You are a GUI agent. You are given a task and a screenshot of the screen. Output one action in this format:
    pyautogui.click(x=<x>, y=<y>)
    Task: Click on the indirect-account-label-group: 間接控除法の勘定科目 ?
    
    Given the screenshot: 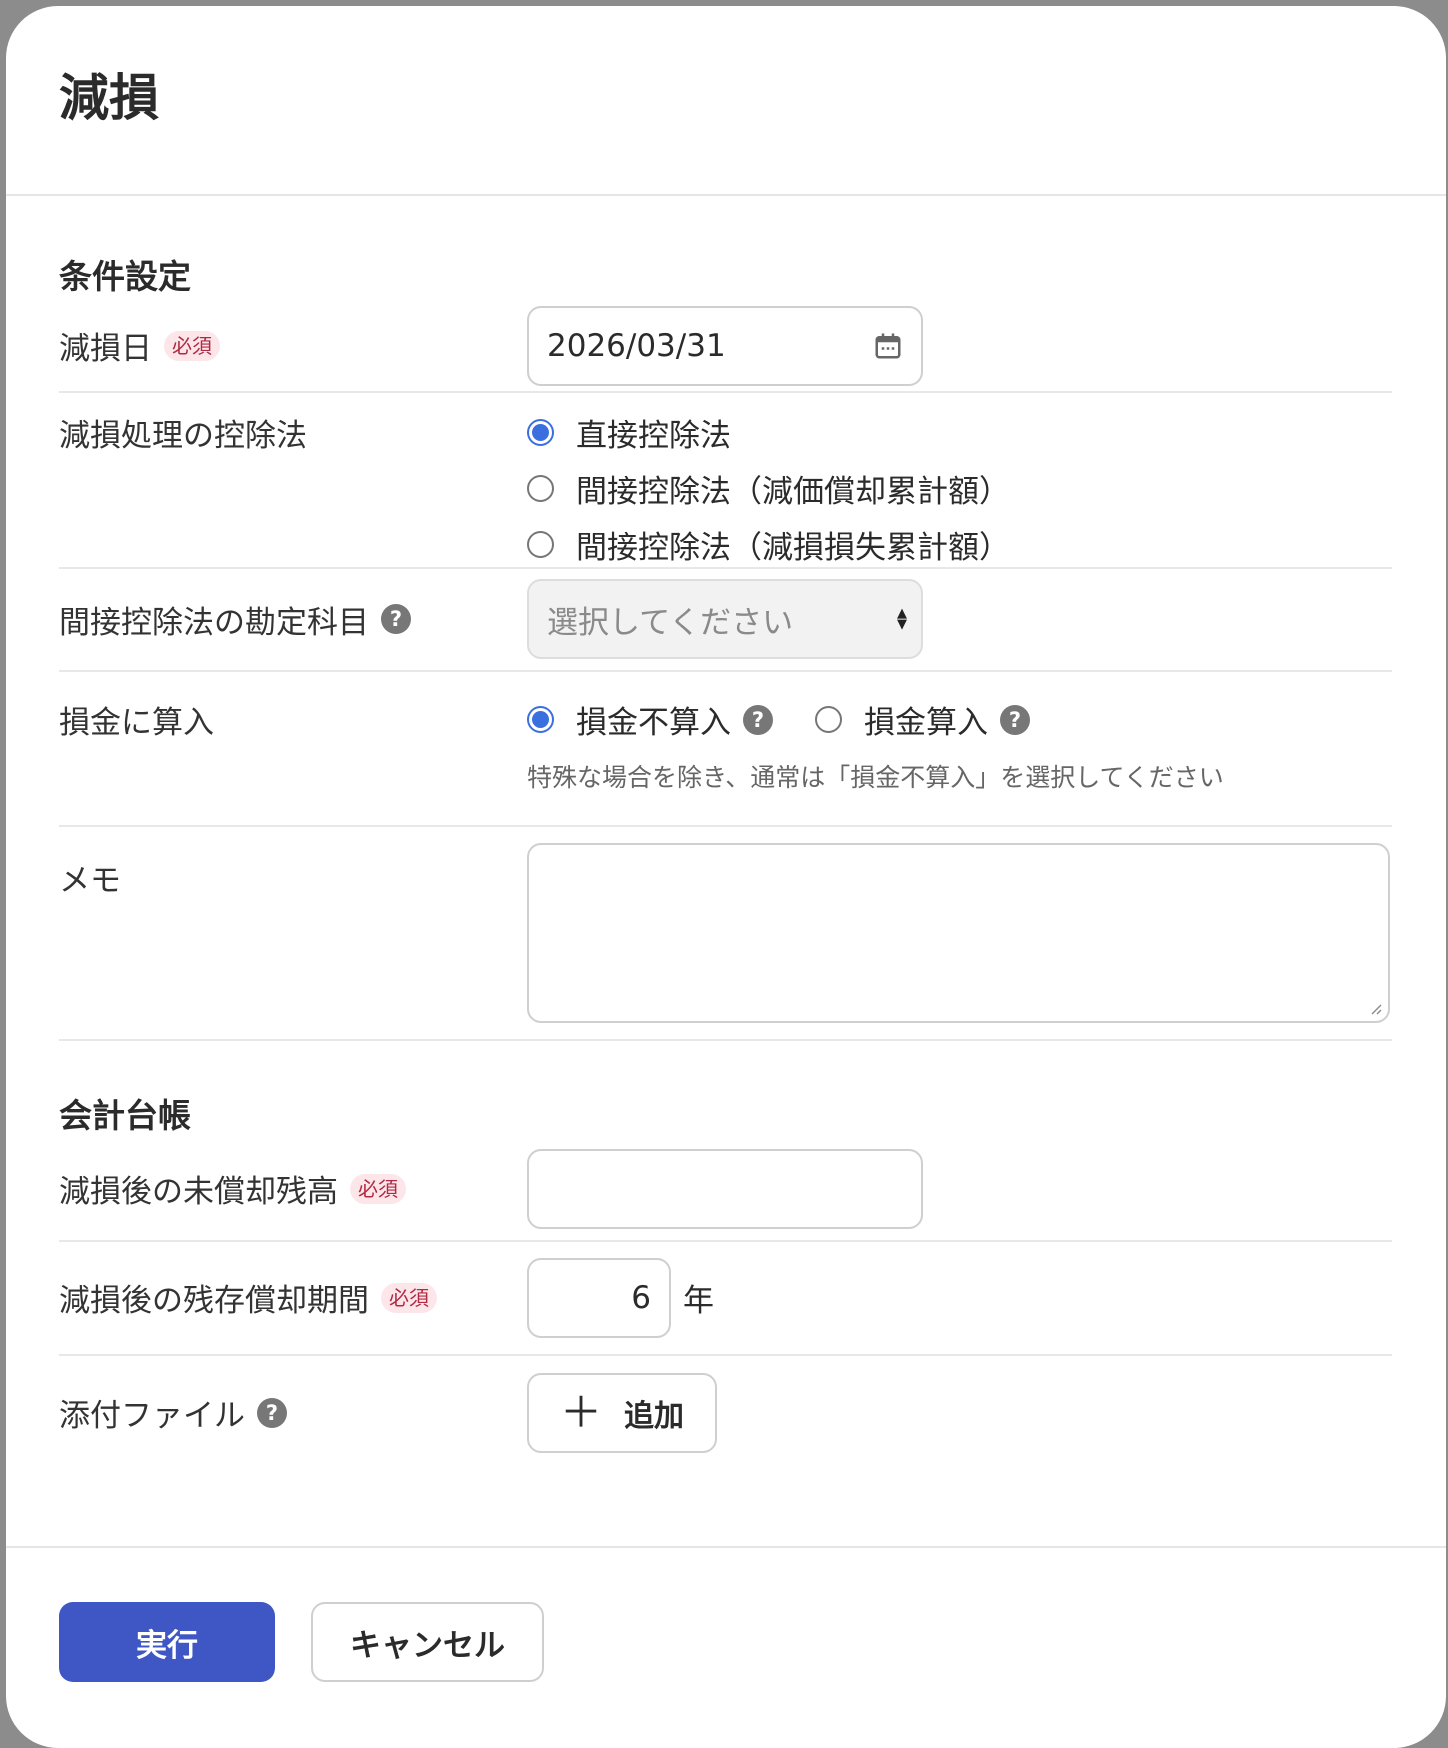 What is the action you would take?
    pyautogui.click(x=293, y=619)
    